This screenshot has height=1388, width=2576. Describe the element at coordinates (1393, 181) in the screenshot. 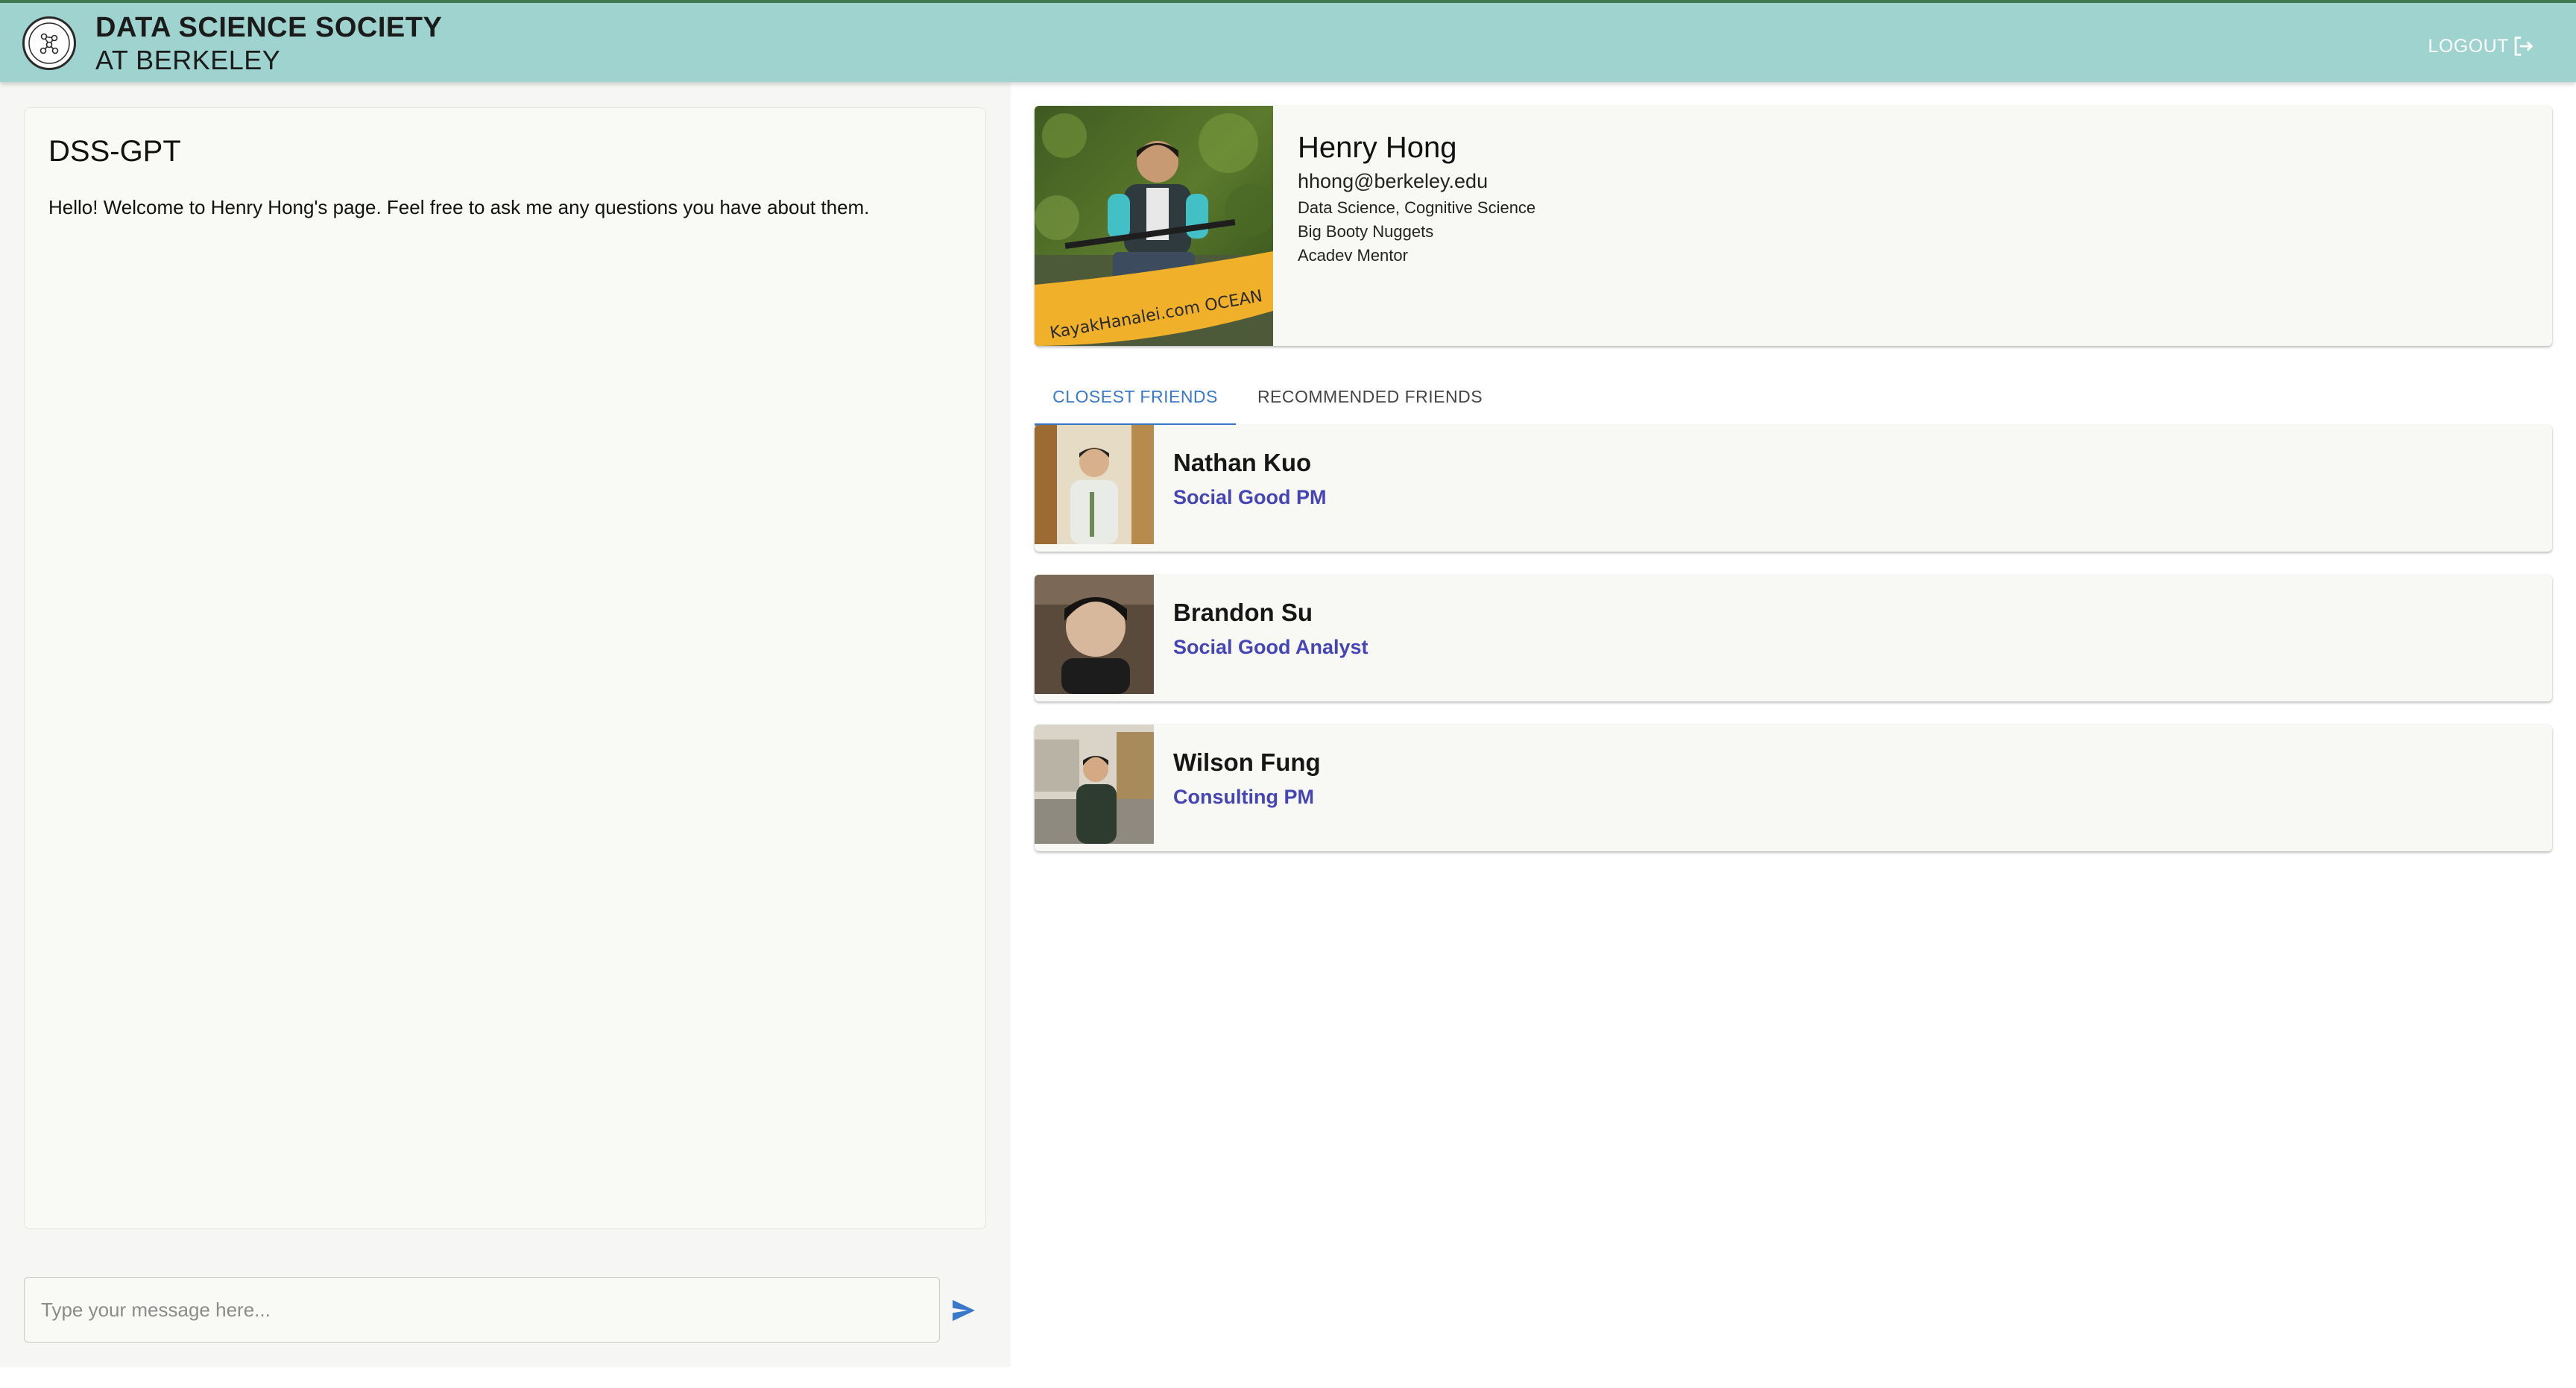

I see `profile-email: hhong@berkeley.edu` at that location.